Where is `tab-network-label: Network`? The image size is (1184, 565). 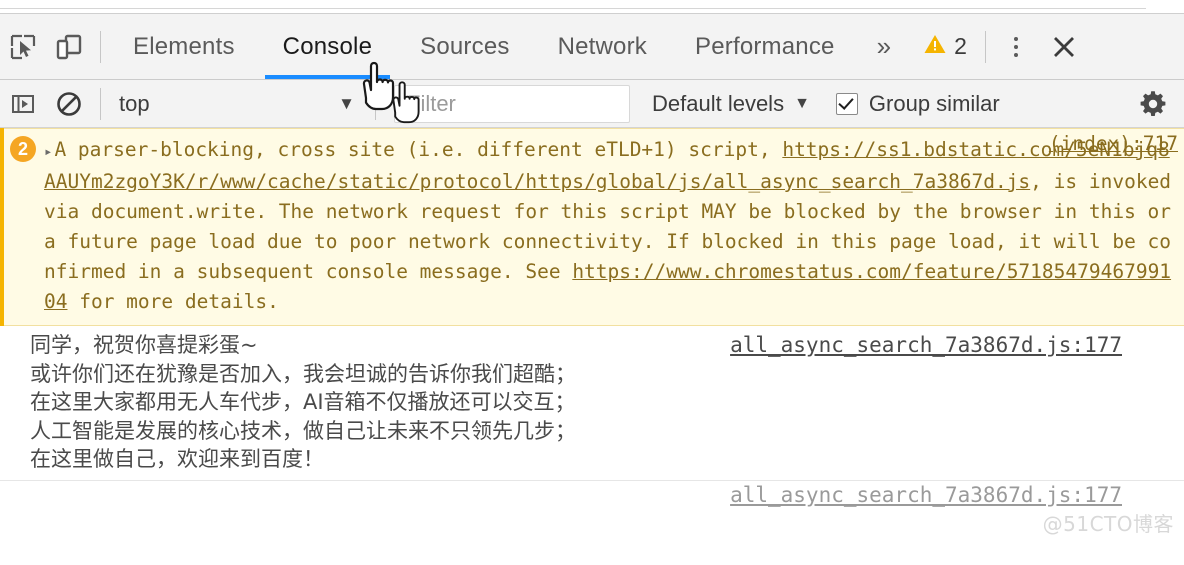 tab-network-label: Network is located at coordinates (602, 46).